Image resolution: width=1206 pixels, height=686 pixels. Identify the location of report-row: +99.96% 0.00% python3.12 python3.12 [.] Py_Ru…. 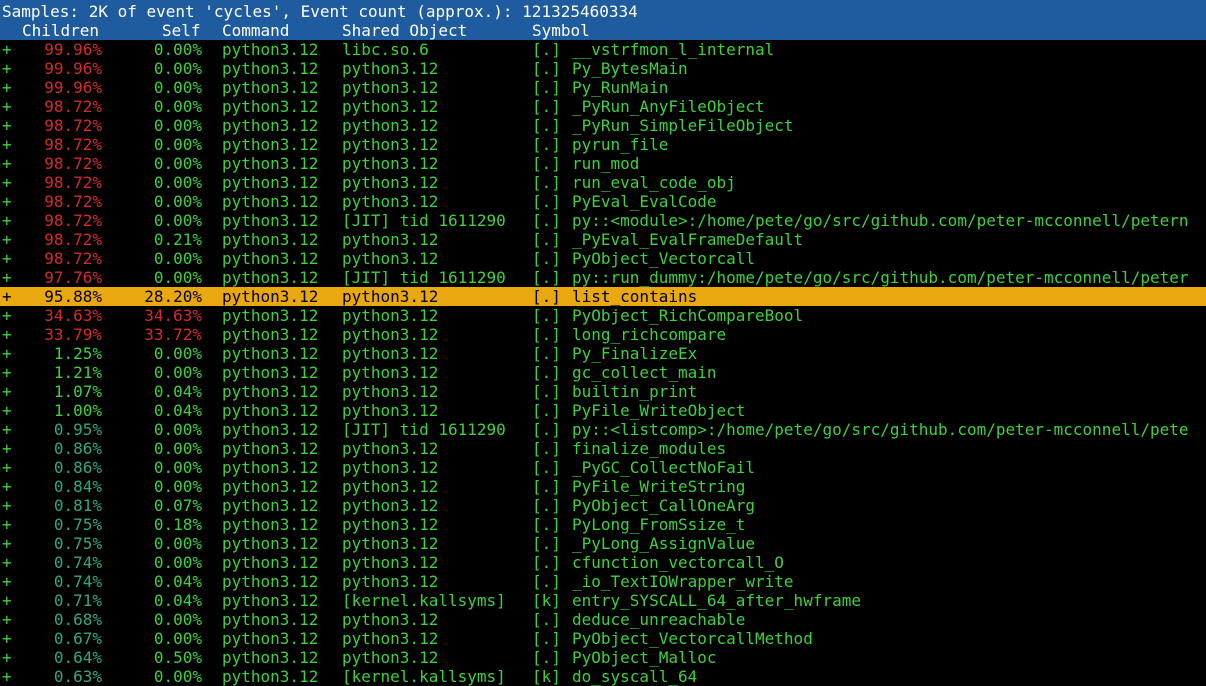
(603, 87).